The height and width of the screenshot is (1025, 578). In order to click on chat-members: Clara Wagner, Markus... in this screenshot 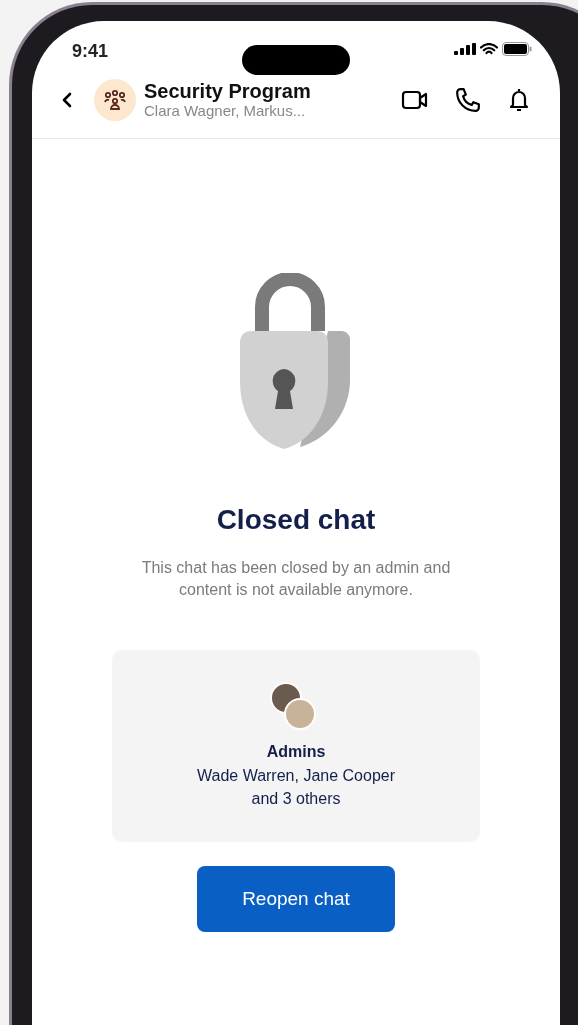, I will do `click(225, 110)`.